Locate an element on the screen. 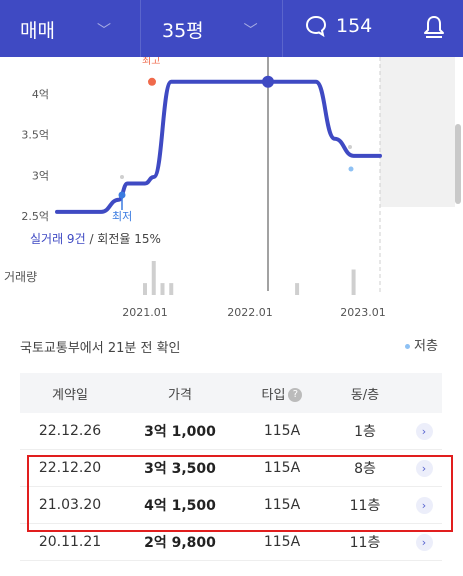 This screenshot has height=576, width=463. row-floor: 11층 is located at coordinates (365, 543).